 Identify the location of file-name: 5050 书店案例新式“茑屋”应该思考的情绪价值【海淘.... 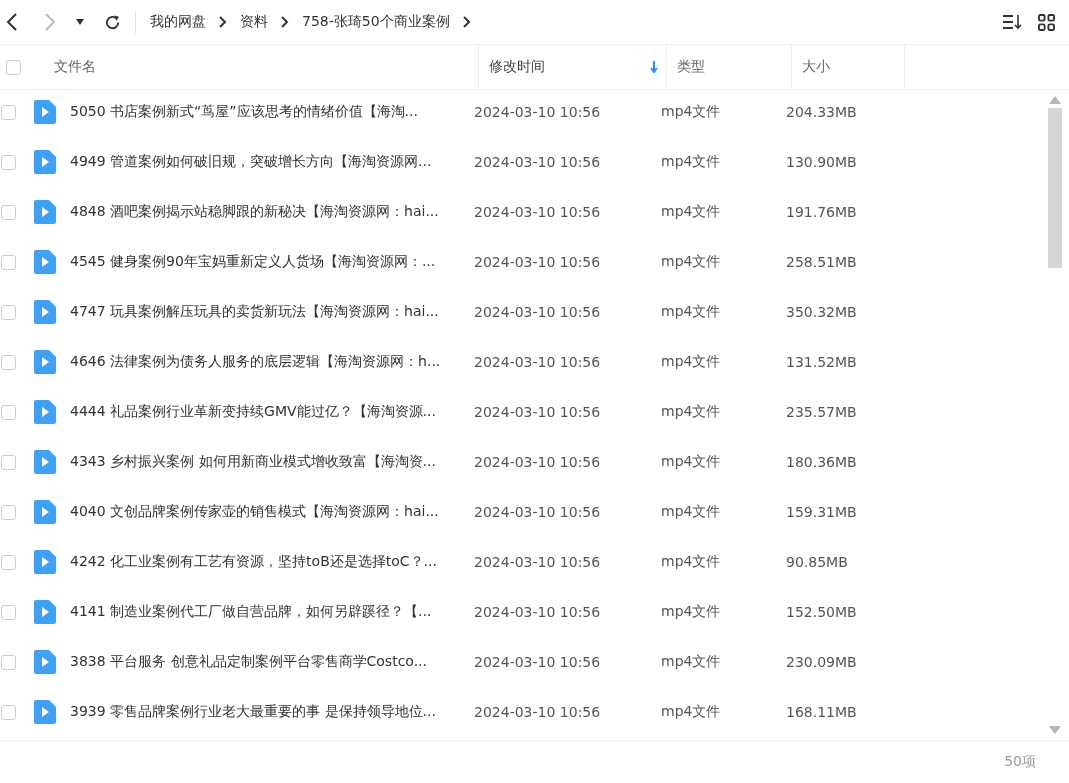
(272, 112).